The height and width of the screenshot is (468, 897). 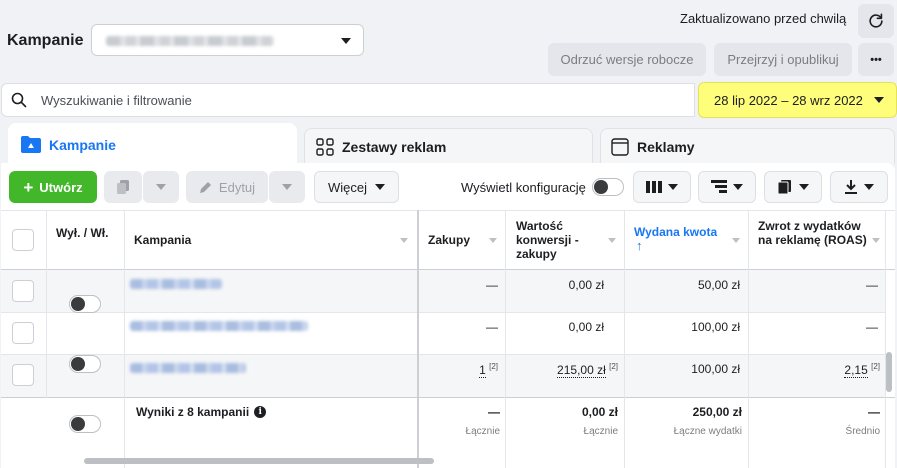 I want to click on show-config-toggle, so click(x=608, y=187).